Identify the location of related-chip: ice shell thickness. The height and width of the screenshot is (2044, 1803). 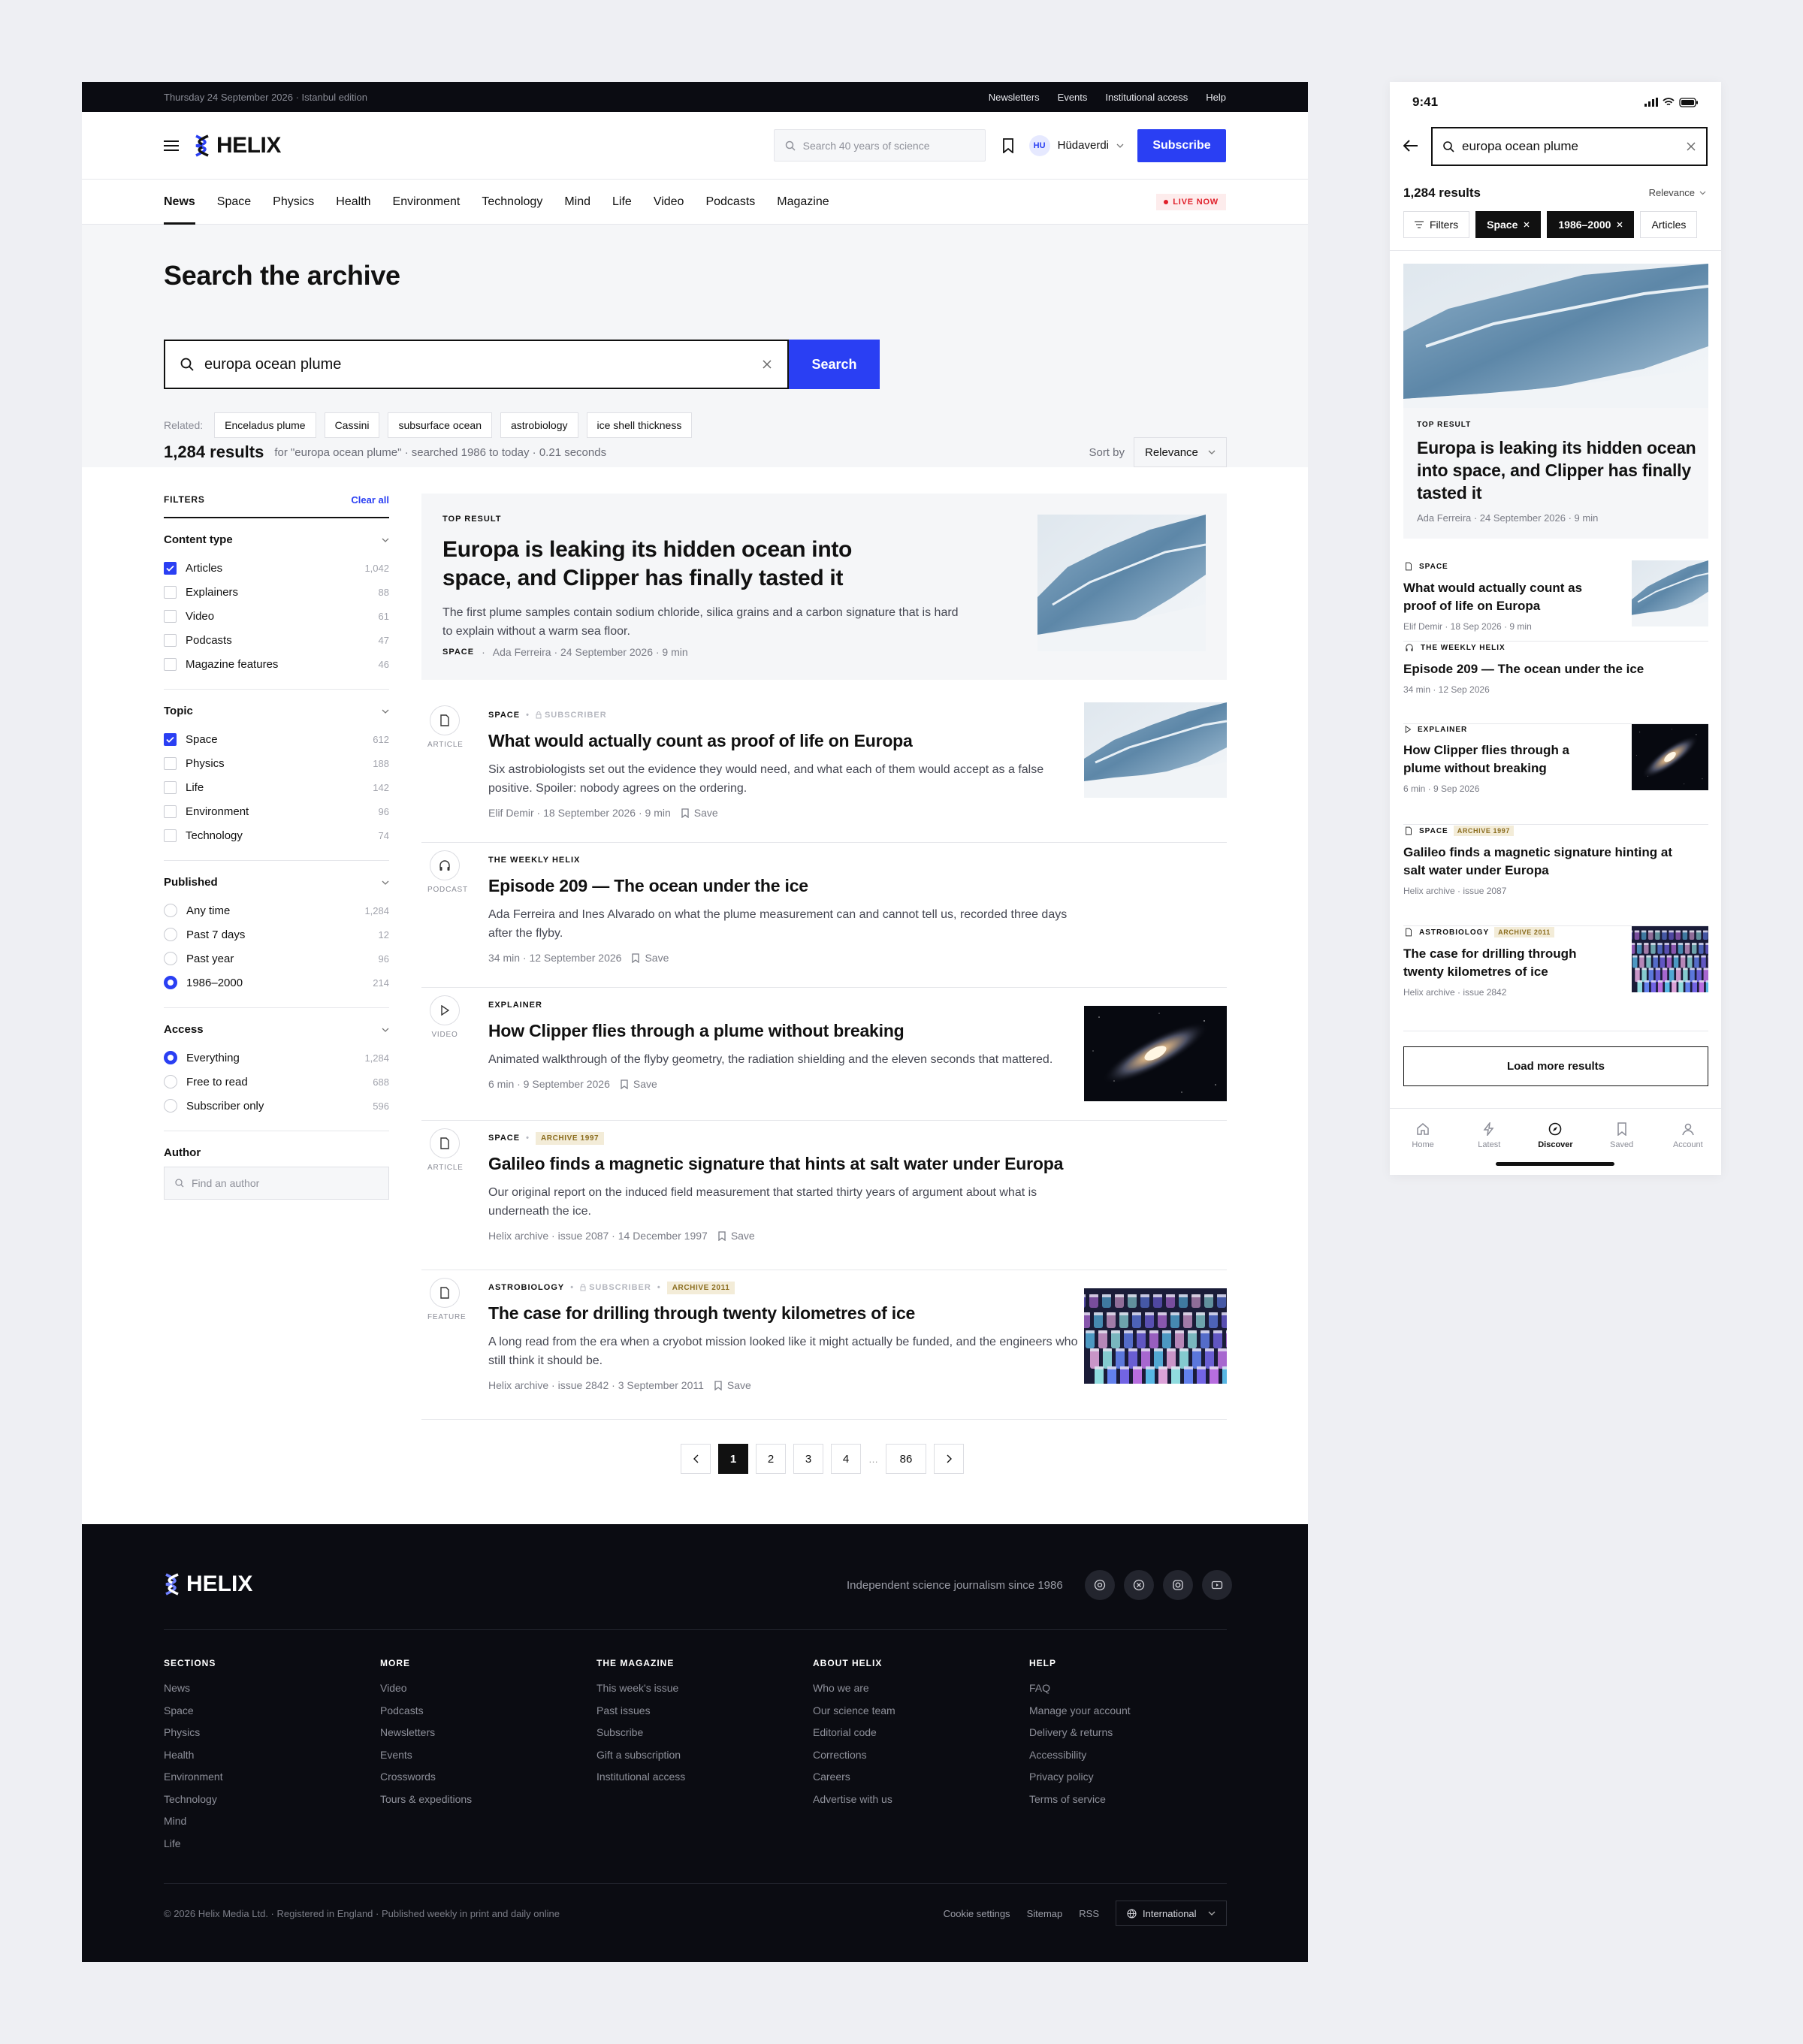
(639, 425).